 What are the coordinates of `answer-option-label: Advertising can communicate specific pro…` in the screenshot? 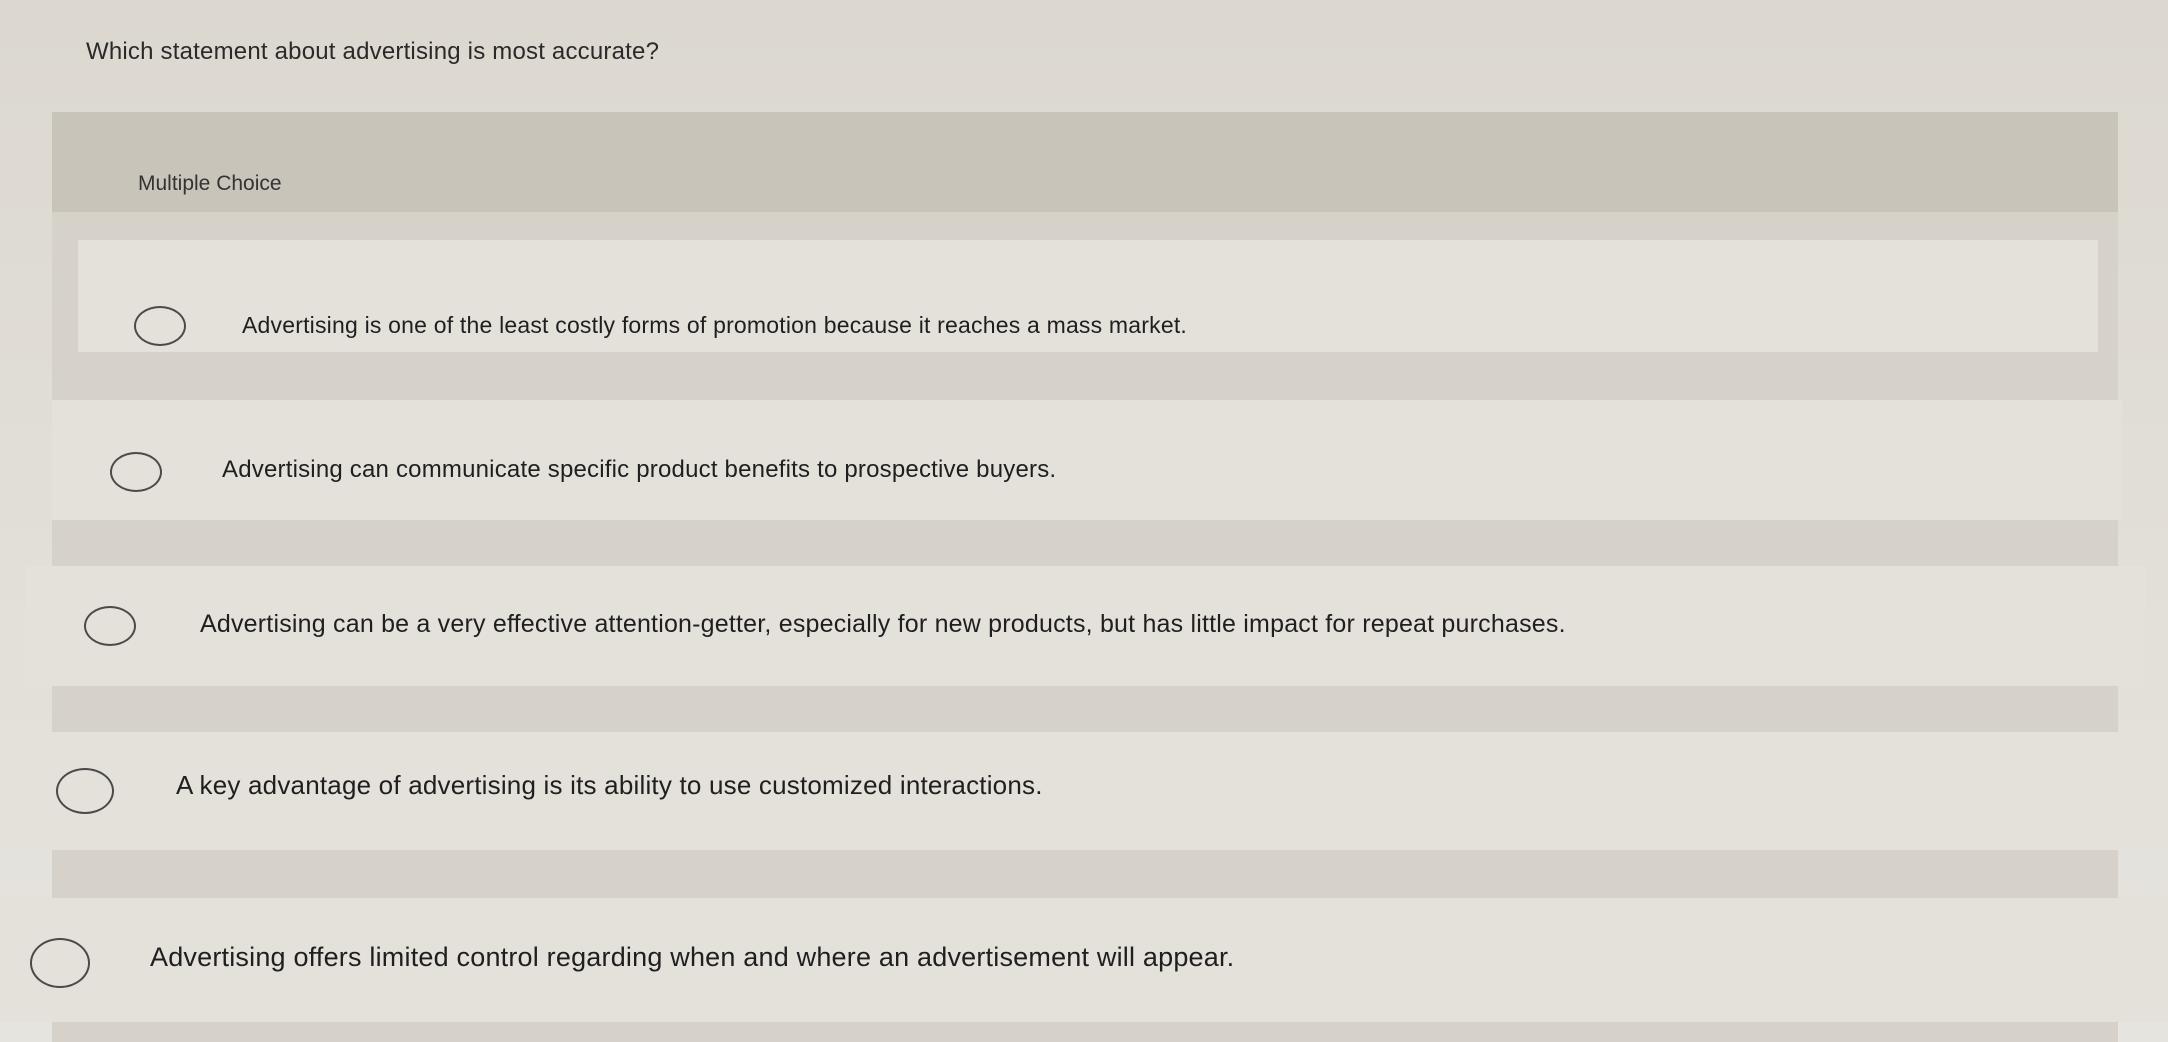 It's located at (639, 469).